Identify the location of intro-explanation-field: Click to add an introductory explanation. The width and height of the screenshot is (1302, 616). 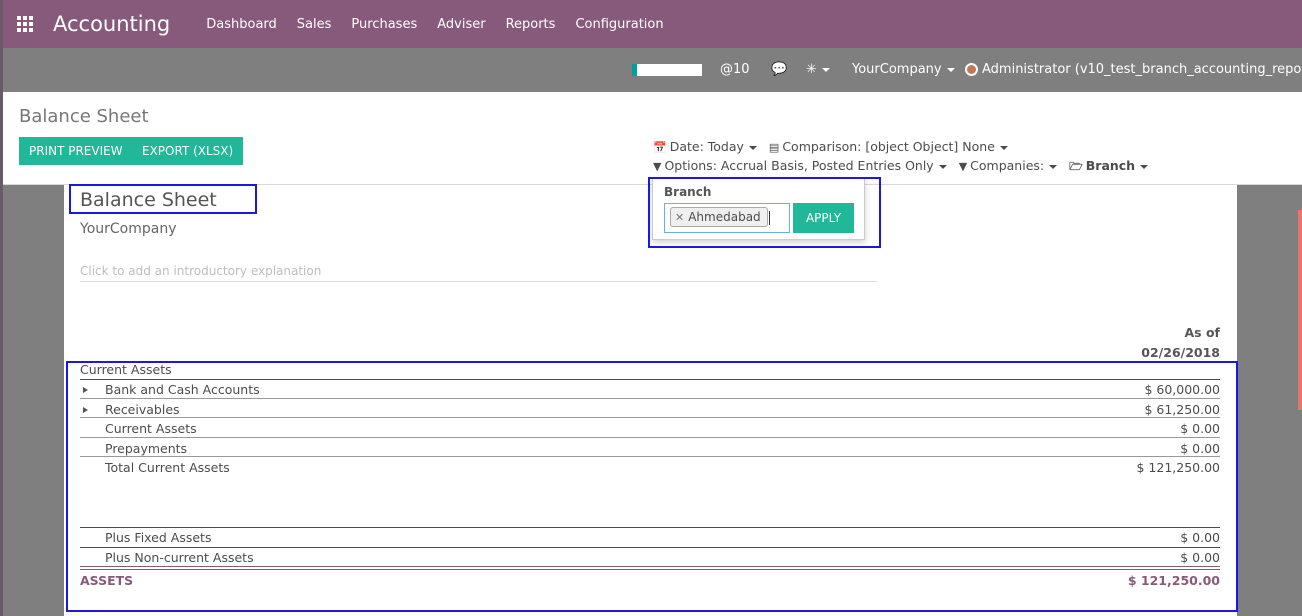
(478, 273).